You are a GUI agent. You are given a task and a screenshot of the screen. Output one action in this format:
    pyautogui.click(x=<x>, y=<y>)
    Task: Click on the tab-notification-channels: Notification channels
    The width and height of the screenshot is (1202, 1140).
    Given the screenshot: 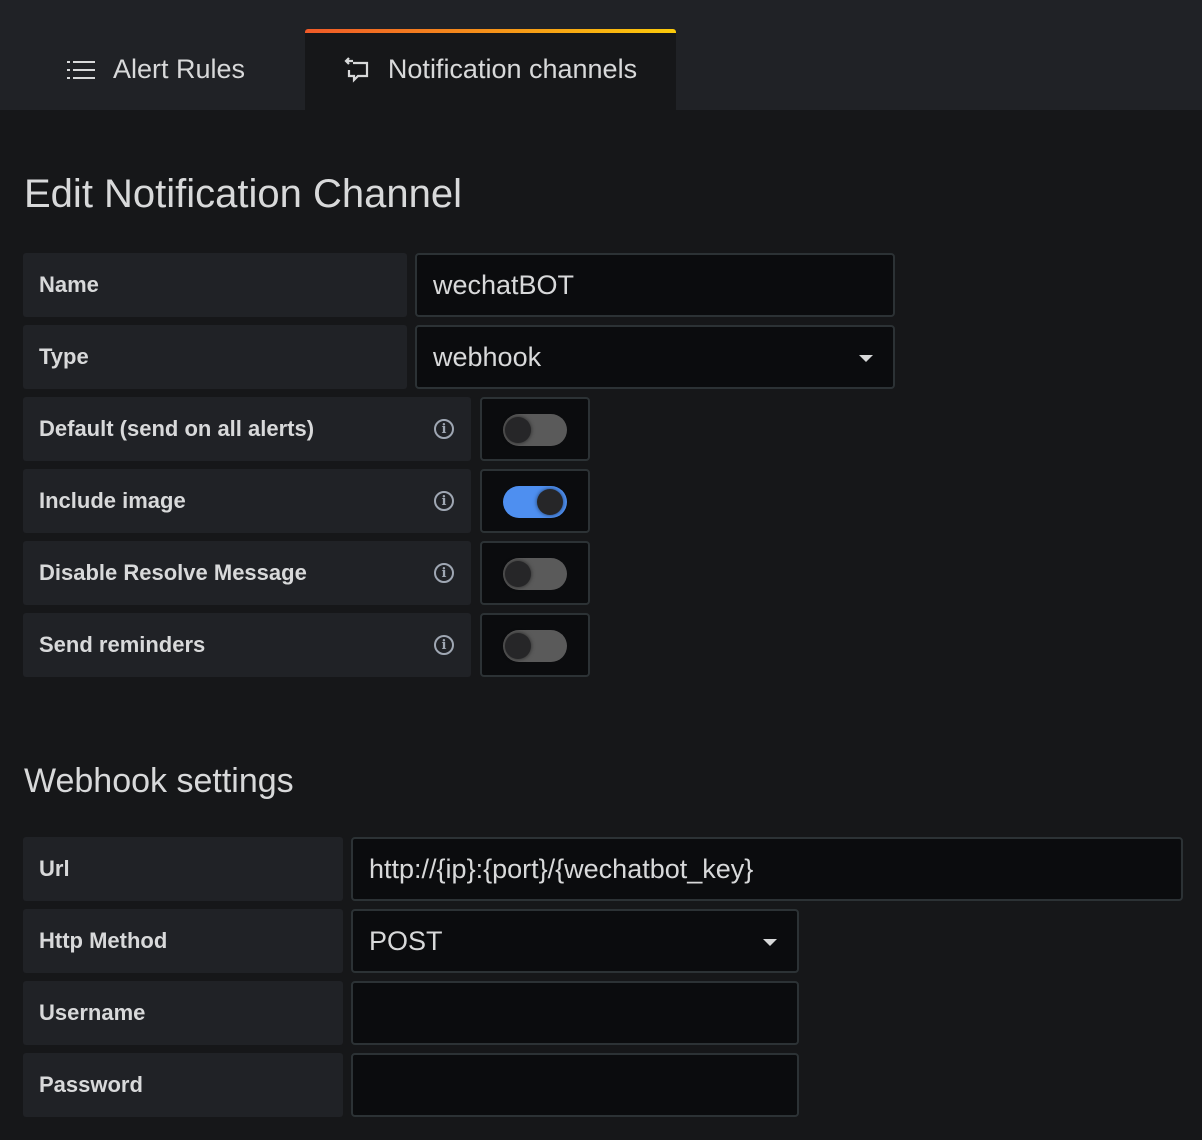 What is the action you would take?
    pyautogui.click(x=490, y=69)
    